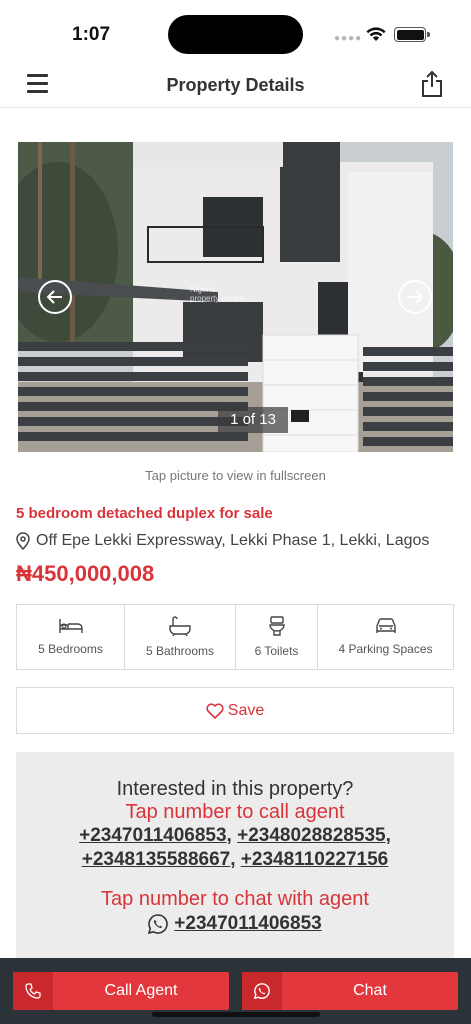  What do you see at coordinates (276, 651) in the screenshot?
I see `feature-label: 6 Toilets` at bounding box center [276, 651].